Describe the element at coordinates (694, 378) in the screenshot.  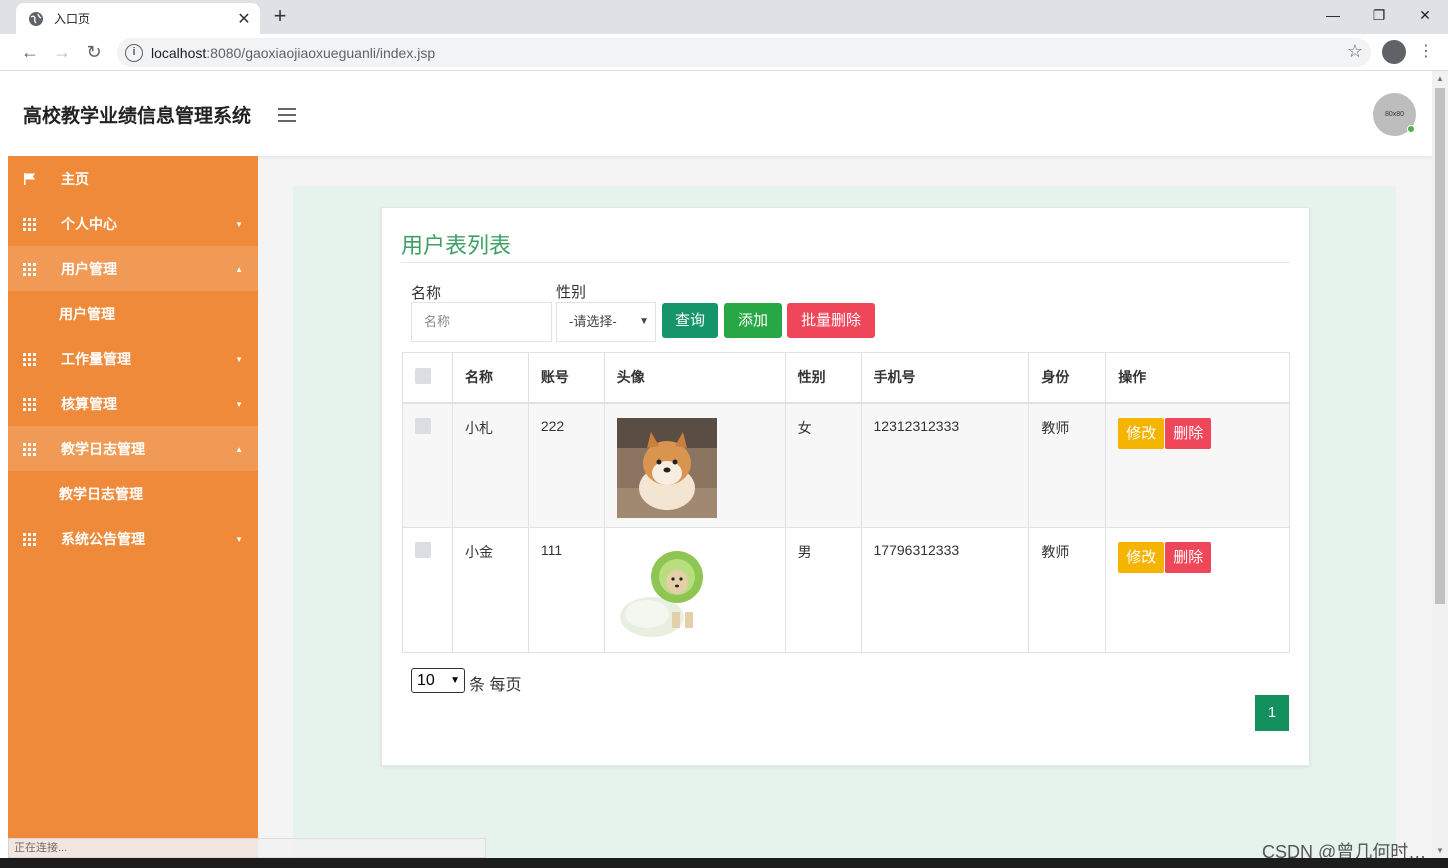
I see `column-header: 头像` at that location.